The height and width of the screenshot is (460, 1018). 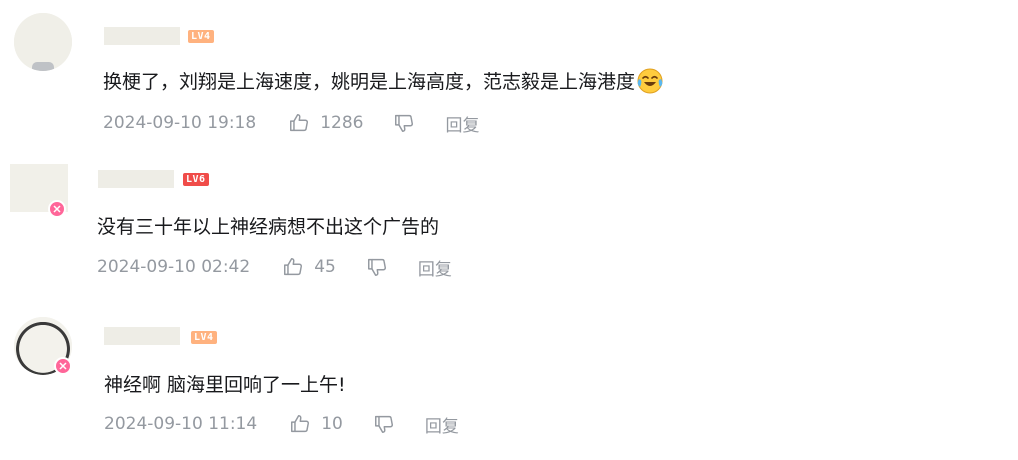 What do you see at coordinates (274, 267) in the screenshot?
I see `comment-meta: 2024-09-10 02:42 45 回复` at bounding box center [274, 267].